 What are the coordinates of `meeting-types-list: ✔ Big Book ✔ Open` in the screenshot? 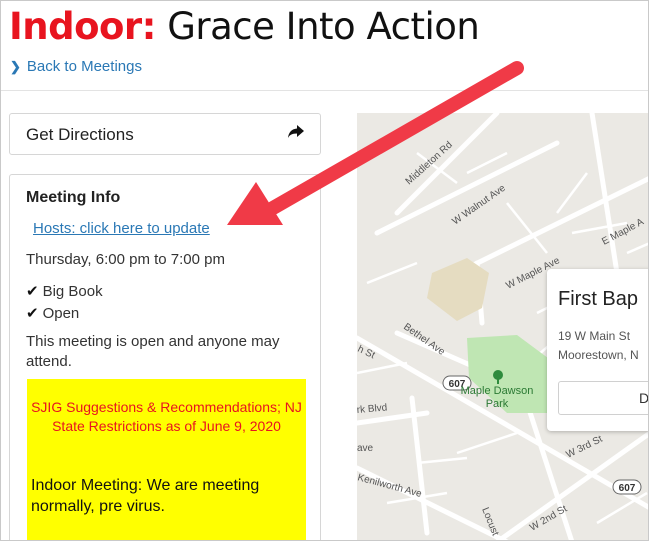 It's located at (64, 303).